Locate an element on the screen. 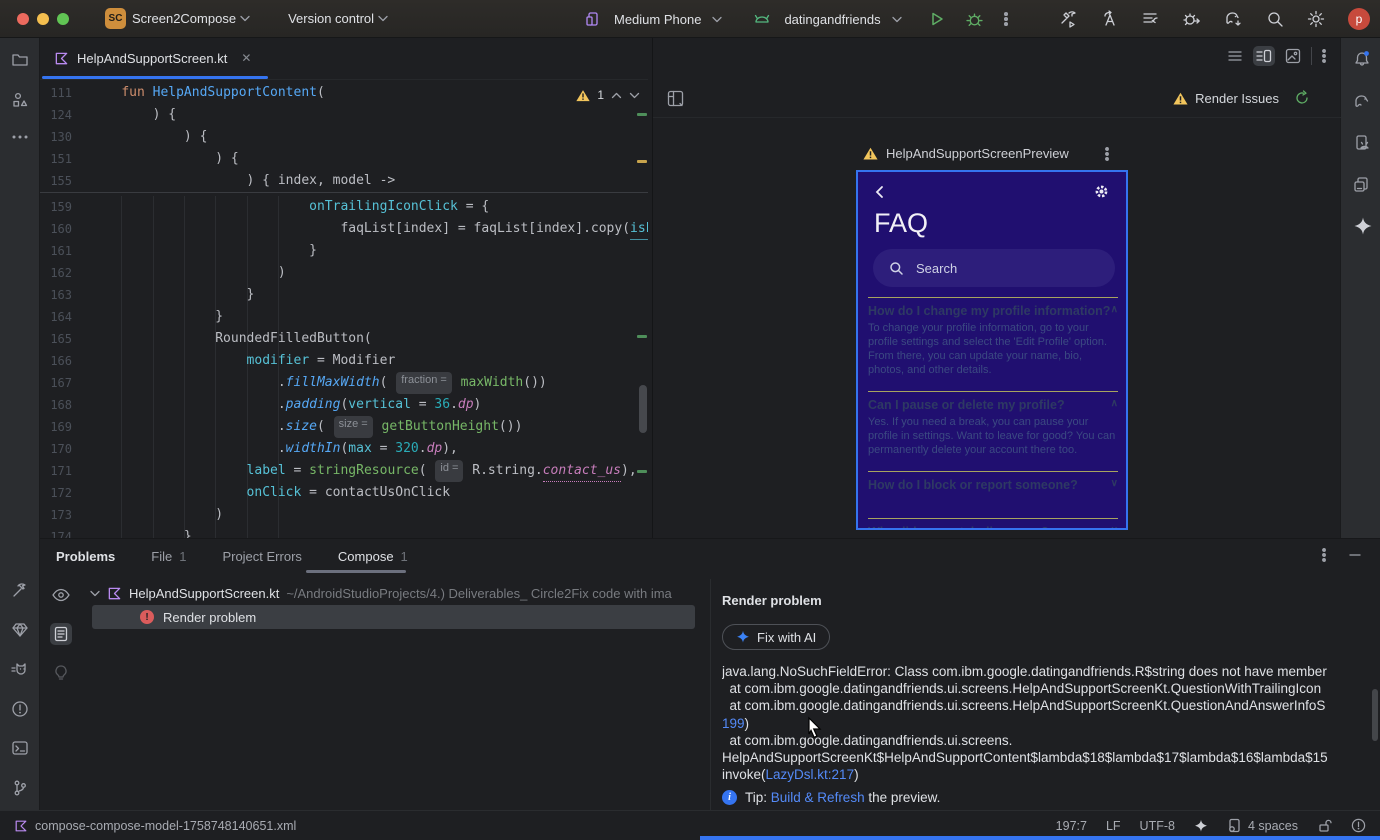 The image size is (1380, 840). structure-icon is located at coordinates (20, 100).